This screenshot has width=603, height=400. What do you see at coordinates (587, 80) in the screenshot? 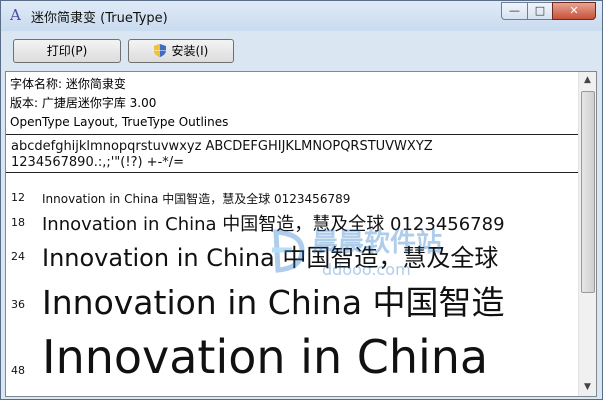
I see `scroll-up-icon: ▲` at bounding box center [587, 80].